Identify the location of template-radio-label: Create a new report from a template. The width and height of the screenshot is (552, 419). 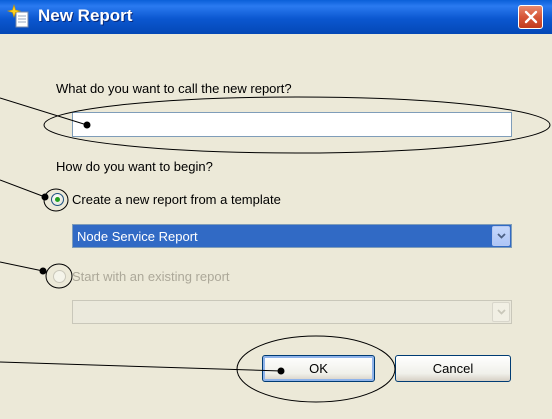
(176, 199).